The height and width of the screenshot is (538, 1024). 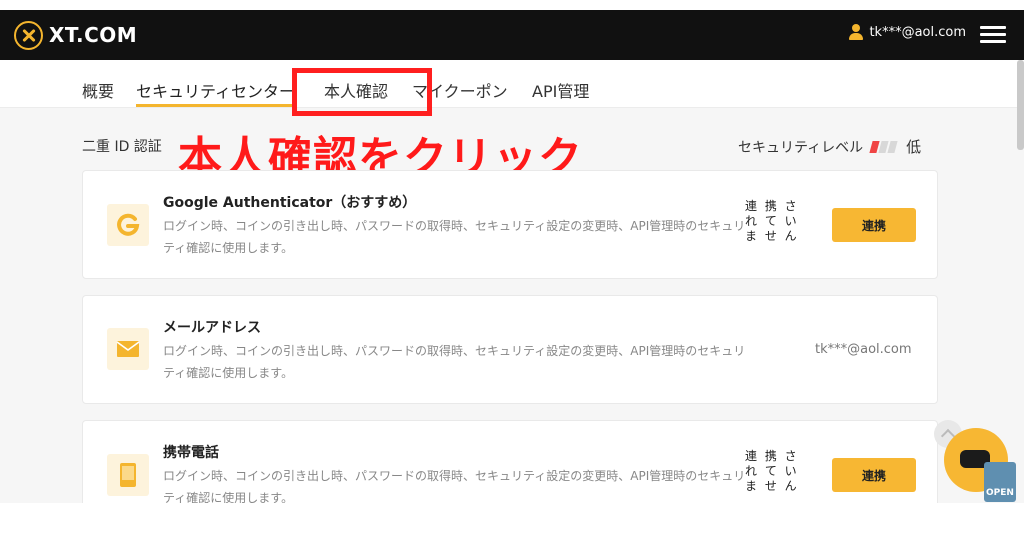 I want to click on card-status: tk***@aol.com, so click(x=863, y=349).